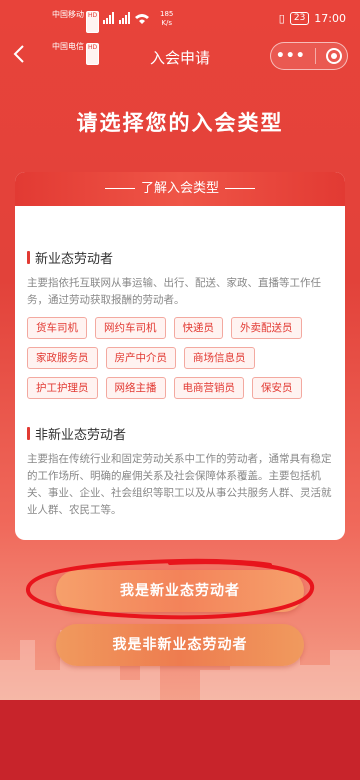 The image size is (360, 780). What do you see at coordinates (240, 188) in the screenshot?
I see `header-line-right` at bounding box center [240, 188].